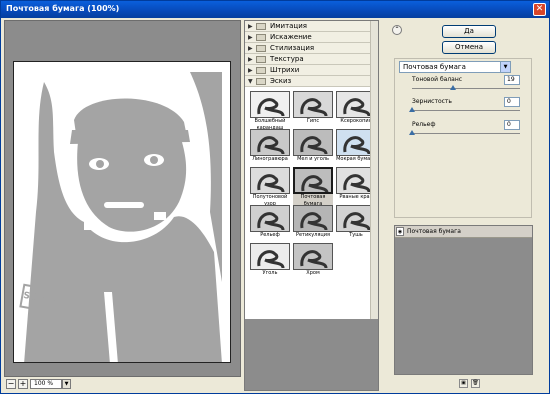  I want to click on effect-layer-label: Почтовая бумага, so click(434, 231).